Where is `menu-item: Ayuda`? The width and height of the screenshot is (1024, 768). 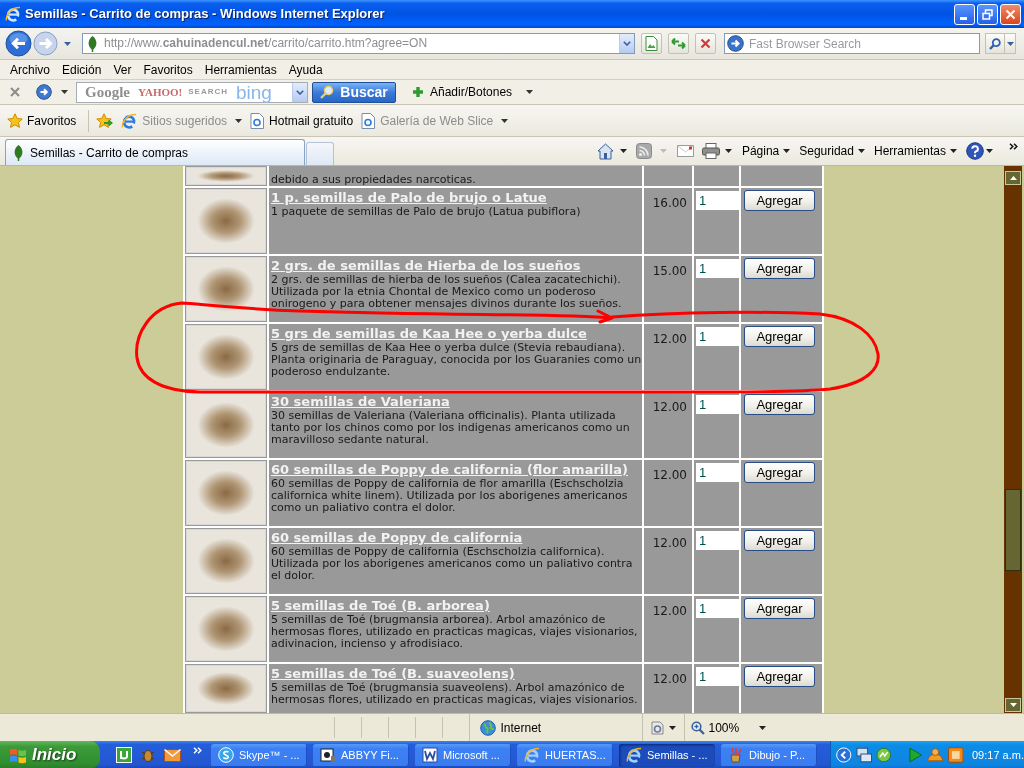 menu-item: Ayuda is located at coordinates (305, 69).